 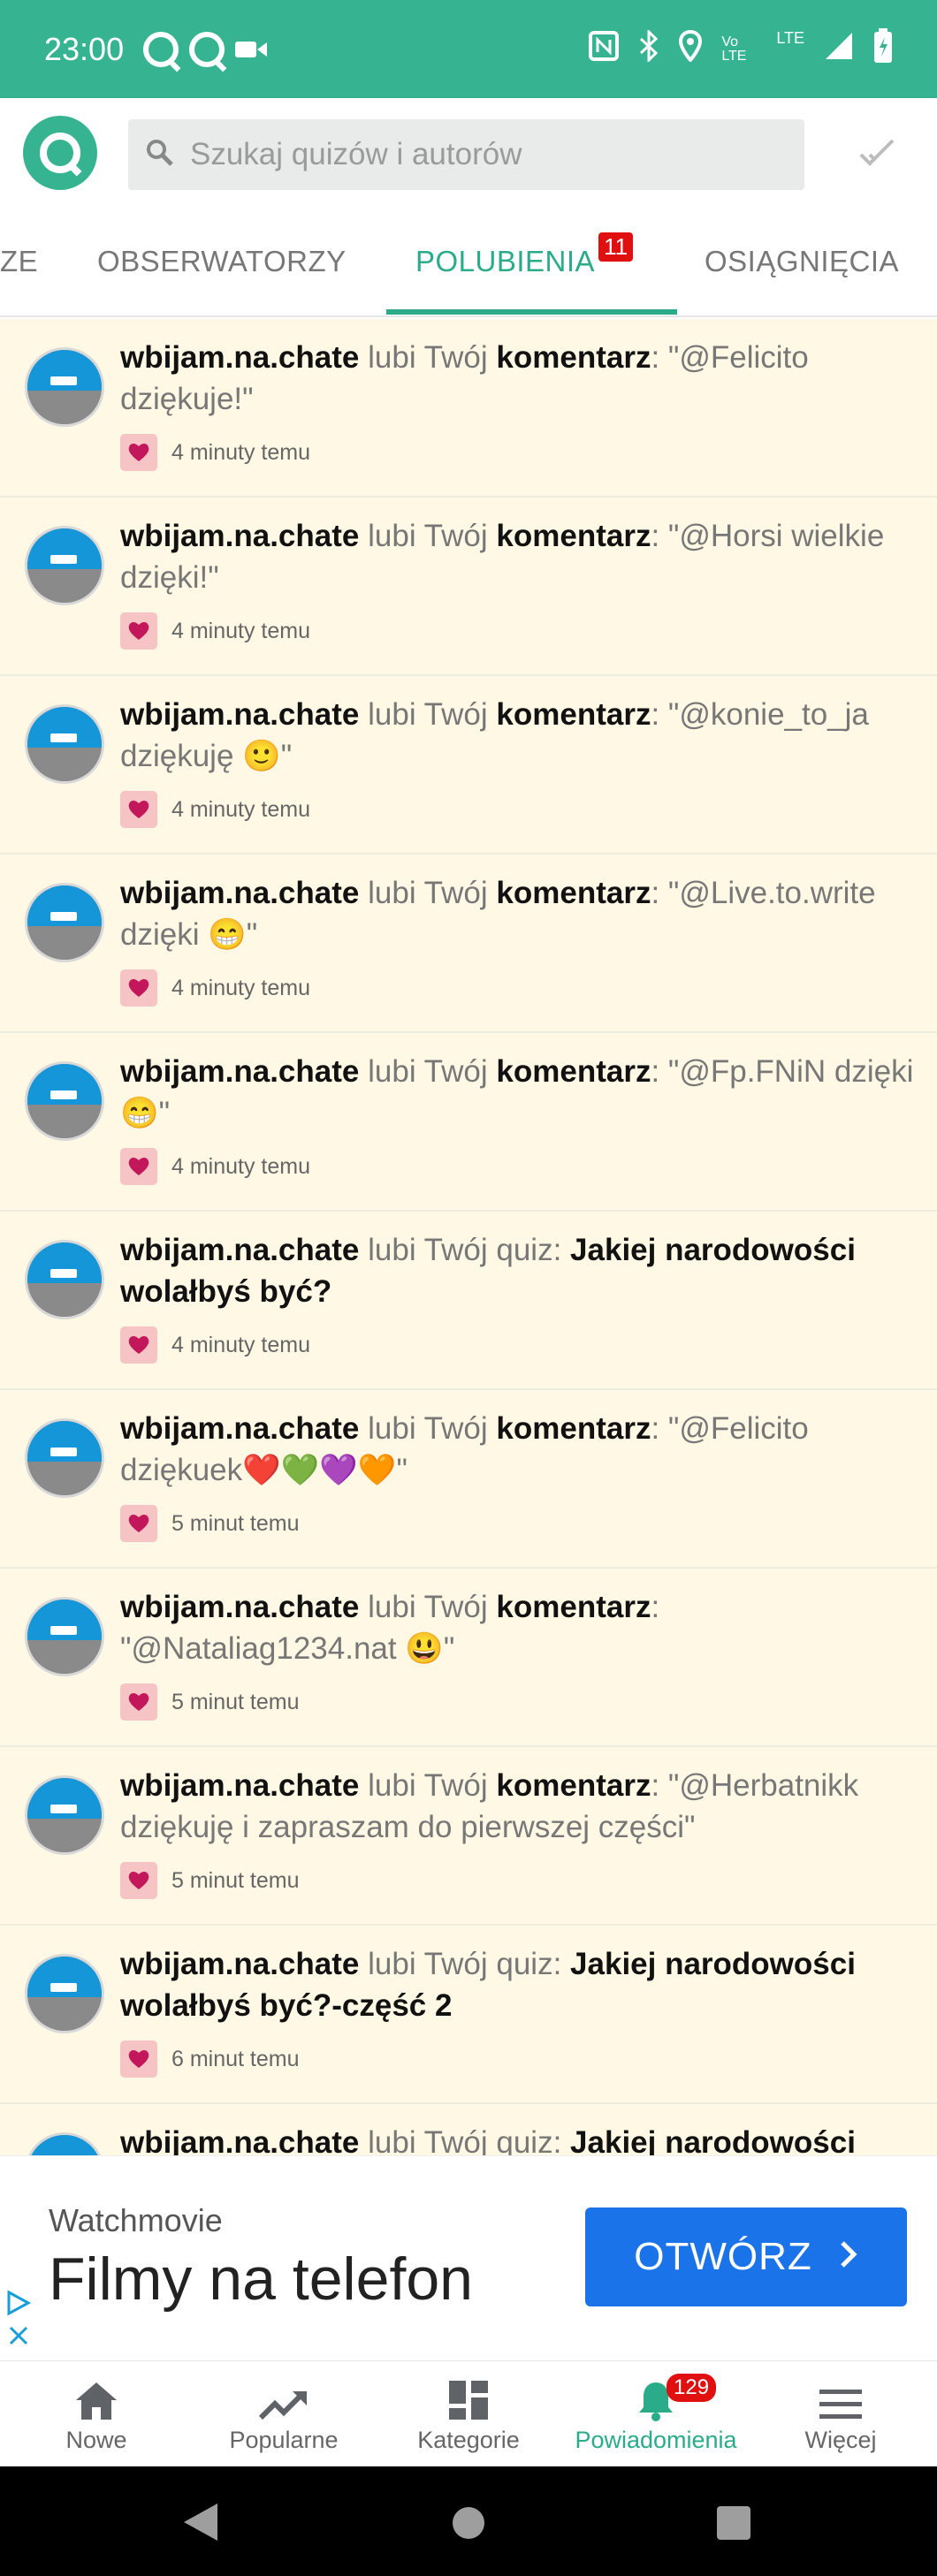 I want to click on nav-new: Nowe, so click(x=96, y=2414).